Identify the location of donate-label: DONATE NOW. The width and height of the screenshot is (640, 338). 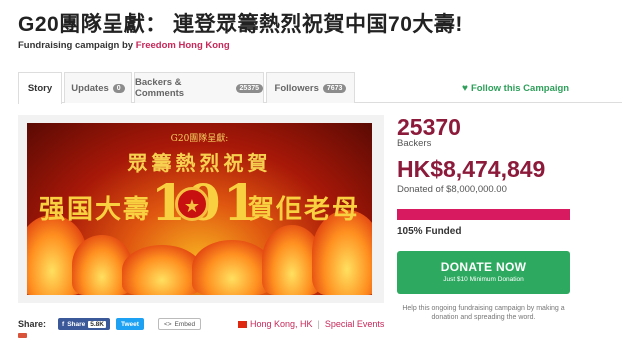
(483, 267).